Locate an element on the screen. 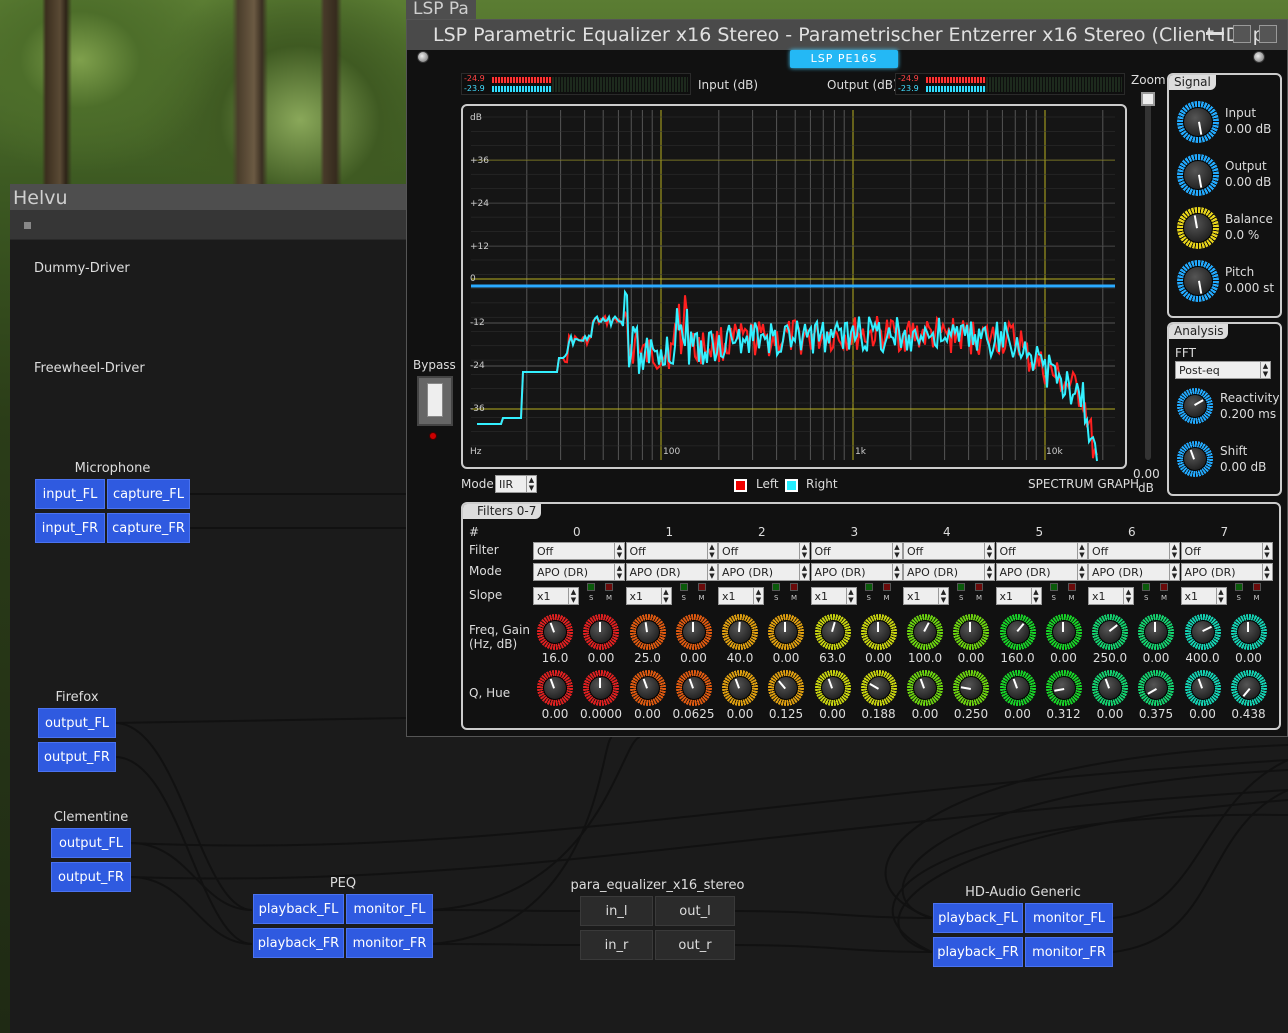 The height and width of the screenshot is (1033, 1288). port-para-in-l: in_l is located at coordinates (616, 911).